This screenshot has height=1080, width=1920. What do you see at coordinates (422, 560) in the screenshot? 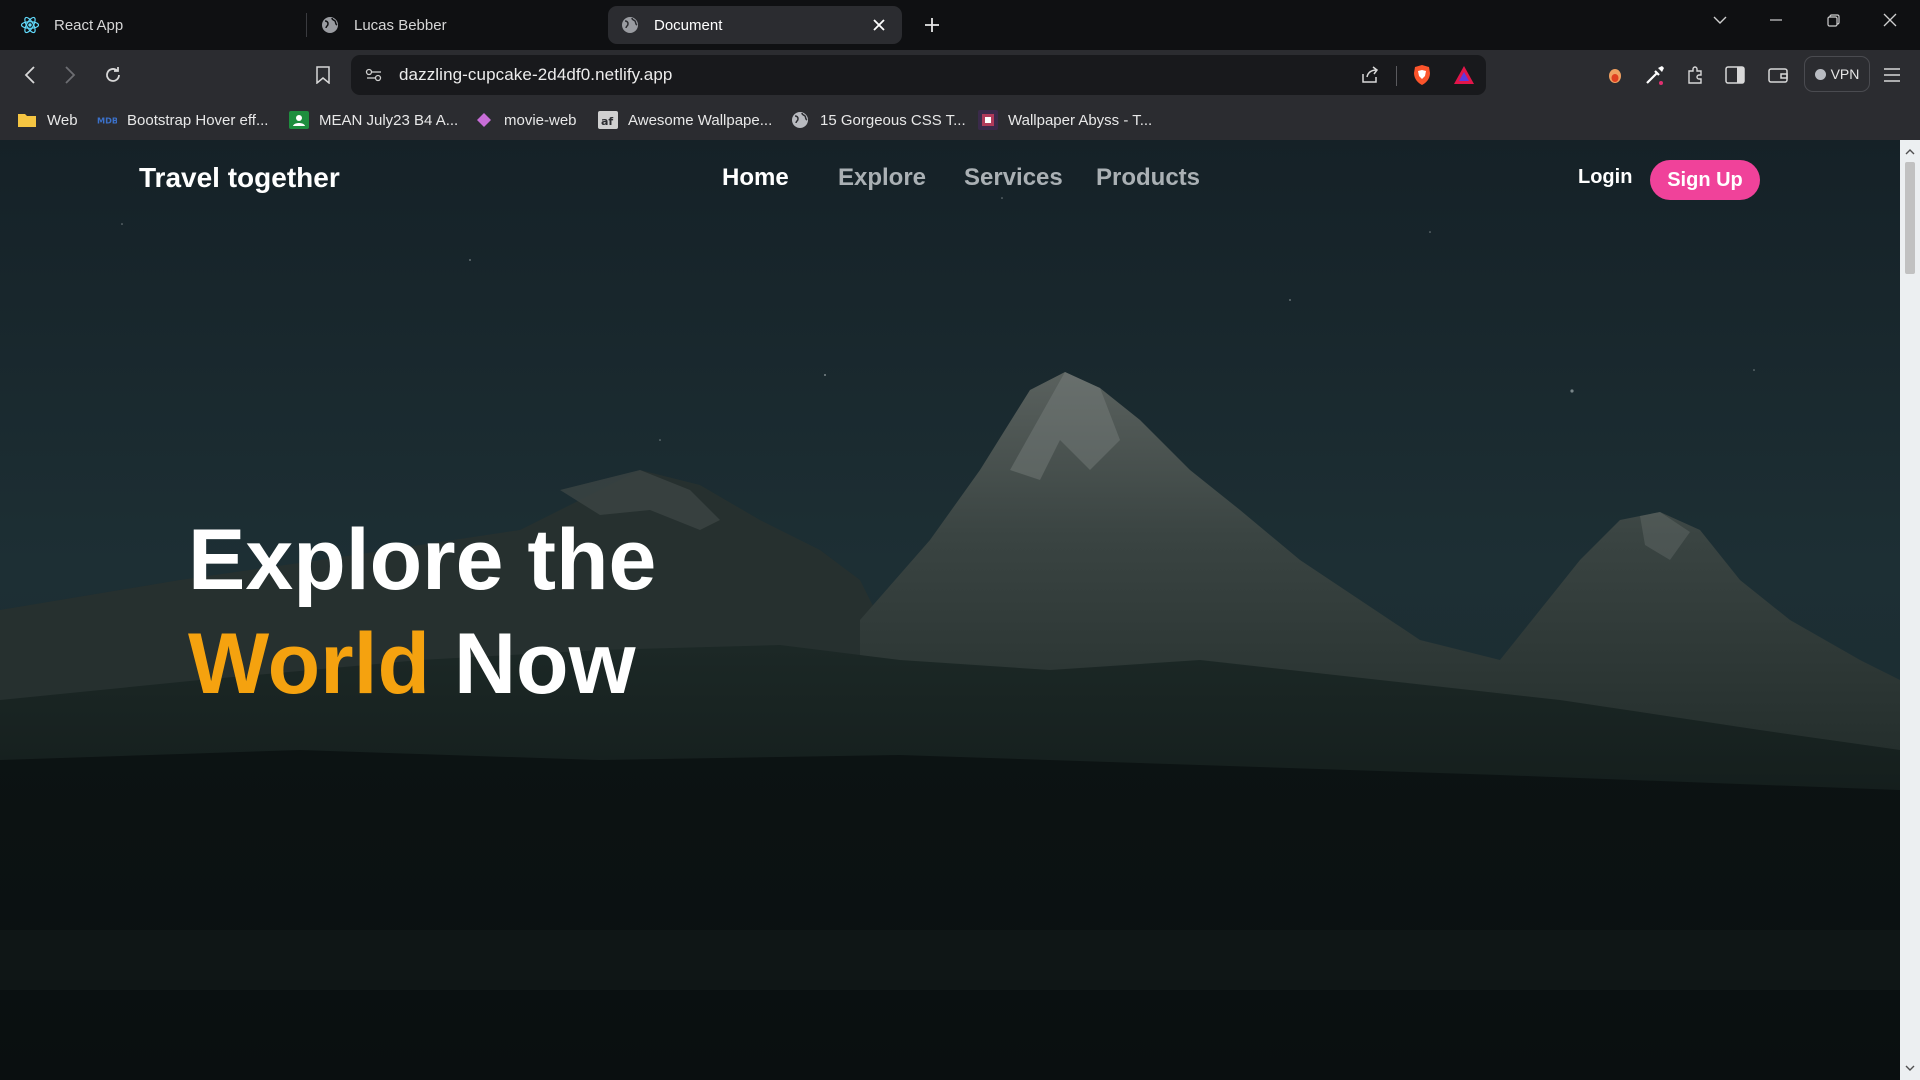
I see `hero-line-1: Explore the` at bounding box center [422, 560].